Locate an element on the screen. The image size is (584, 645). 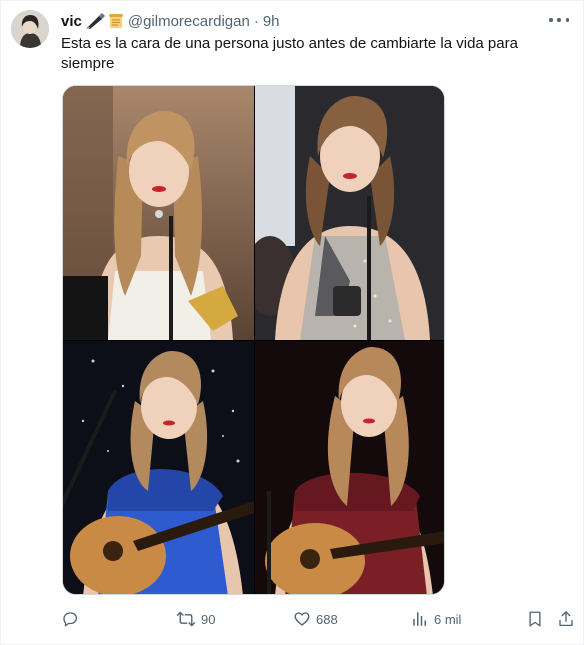
timestamp: 9h is located at coordinates (271, 21).